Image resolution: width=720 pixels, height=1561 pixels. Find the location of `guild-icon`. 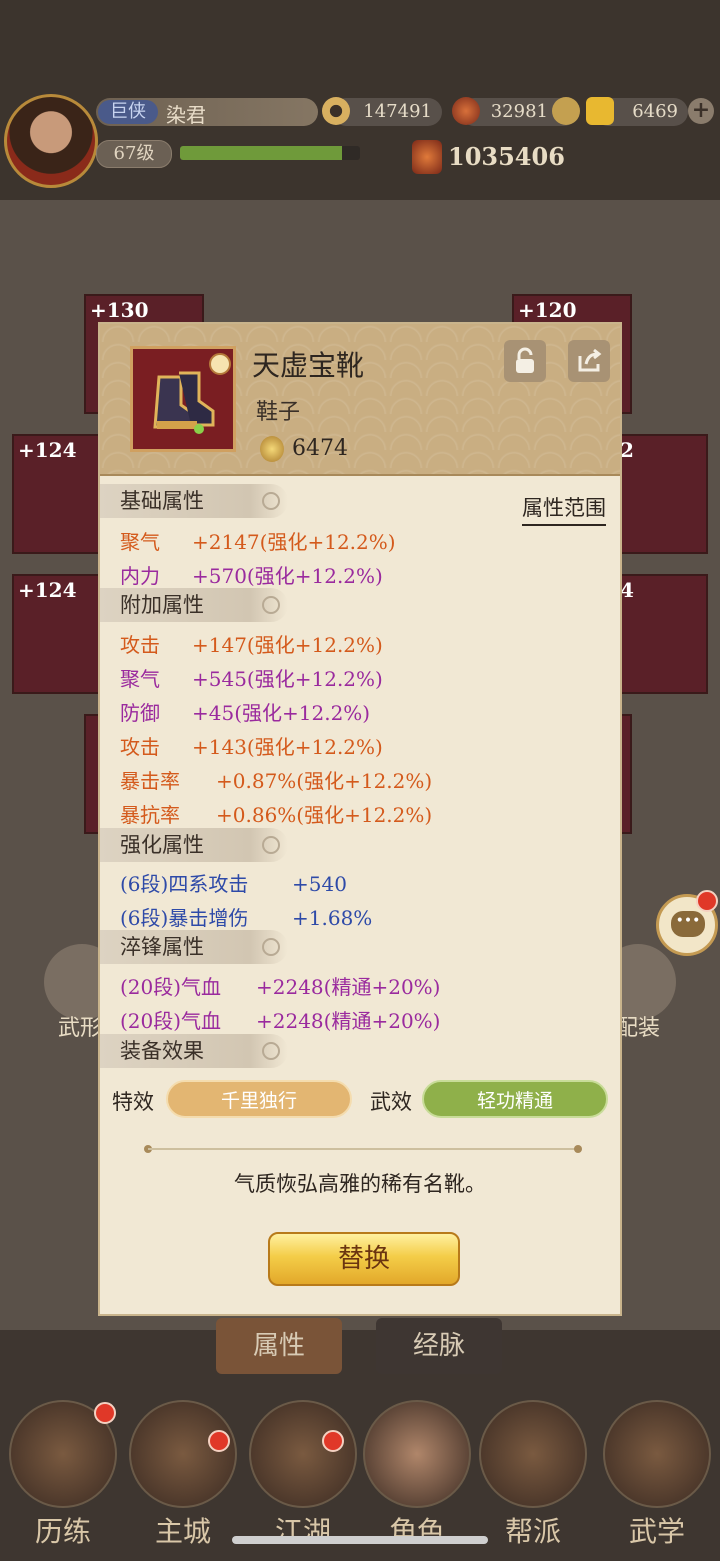

guild-icon is located at coordinates (533, 1454).